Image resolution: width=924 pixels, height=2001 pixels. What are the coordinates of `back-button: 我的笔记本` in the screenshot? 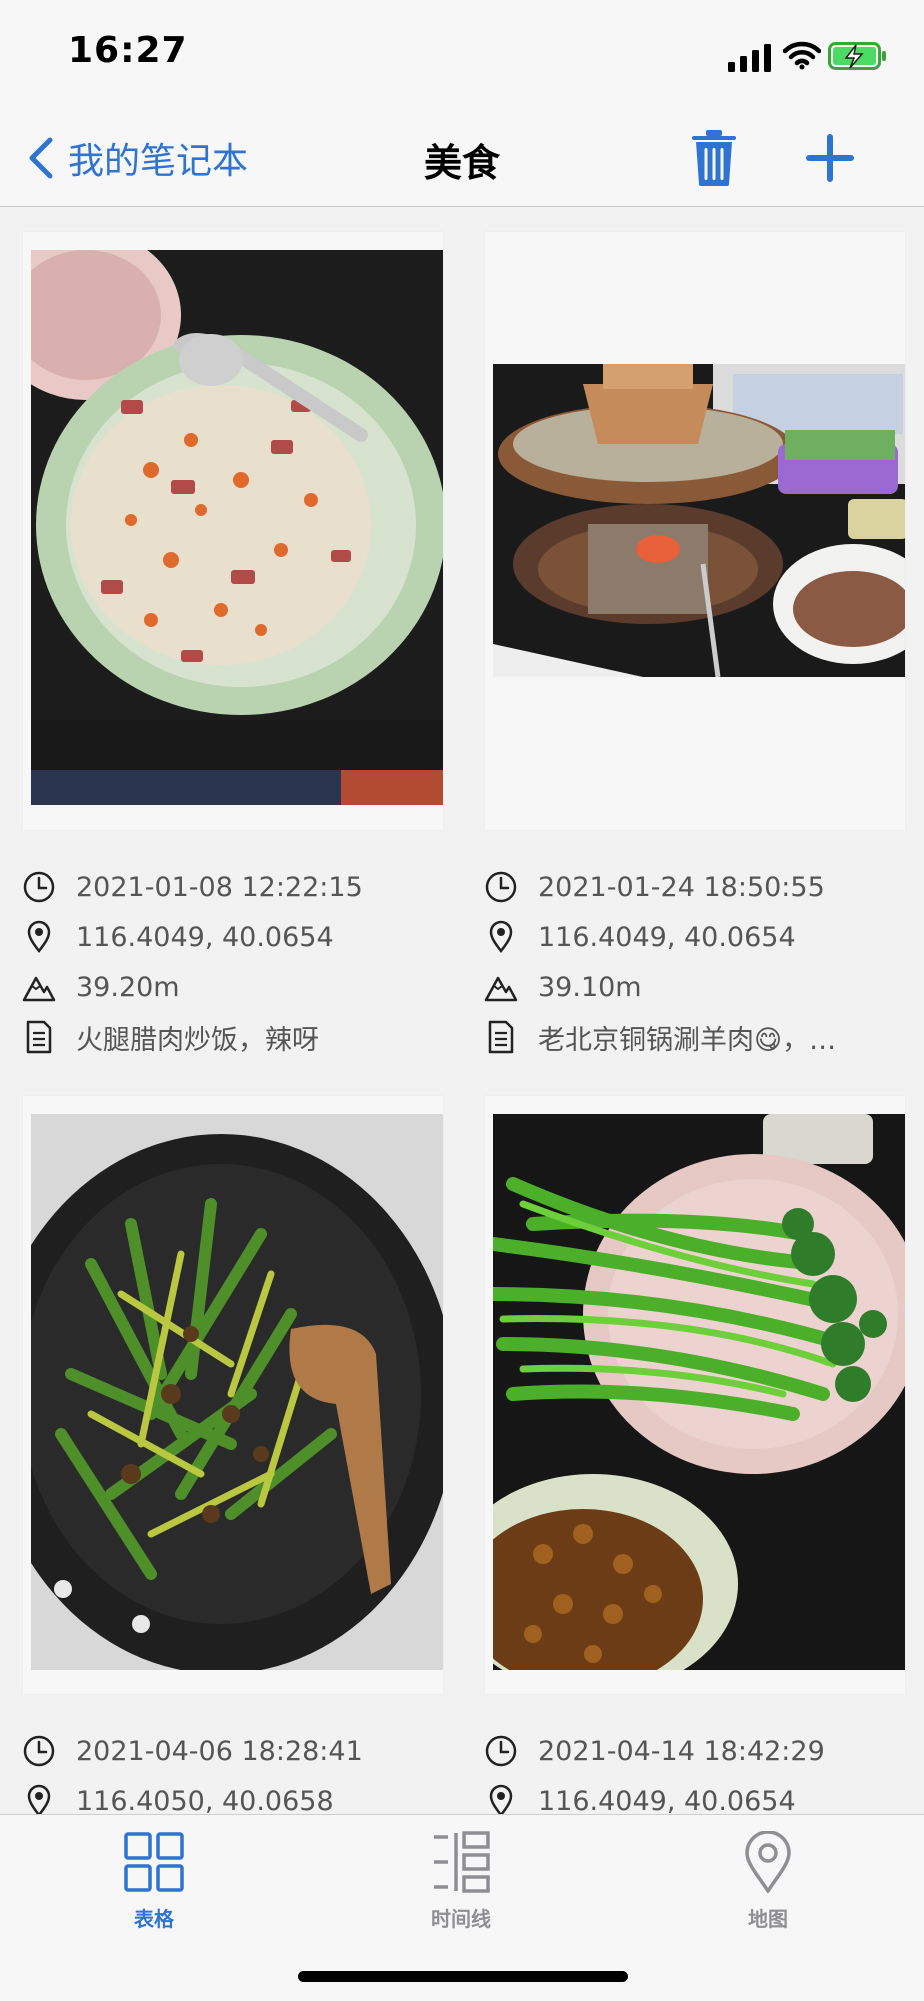 It's located at (136, 158).